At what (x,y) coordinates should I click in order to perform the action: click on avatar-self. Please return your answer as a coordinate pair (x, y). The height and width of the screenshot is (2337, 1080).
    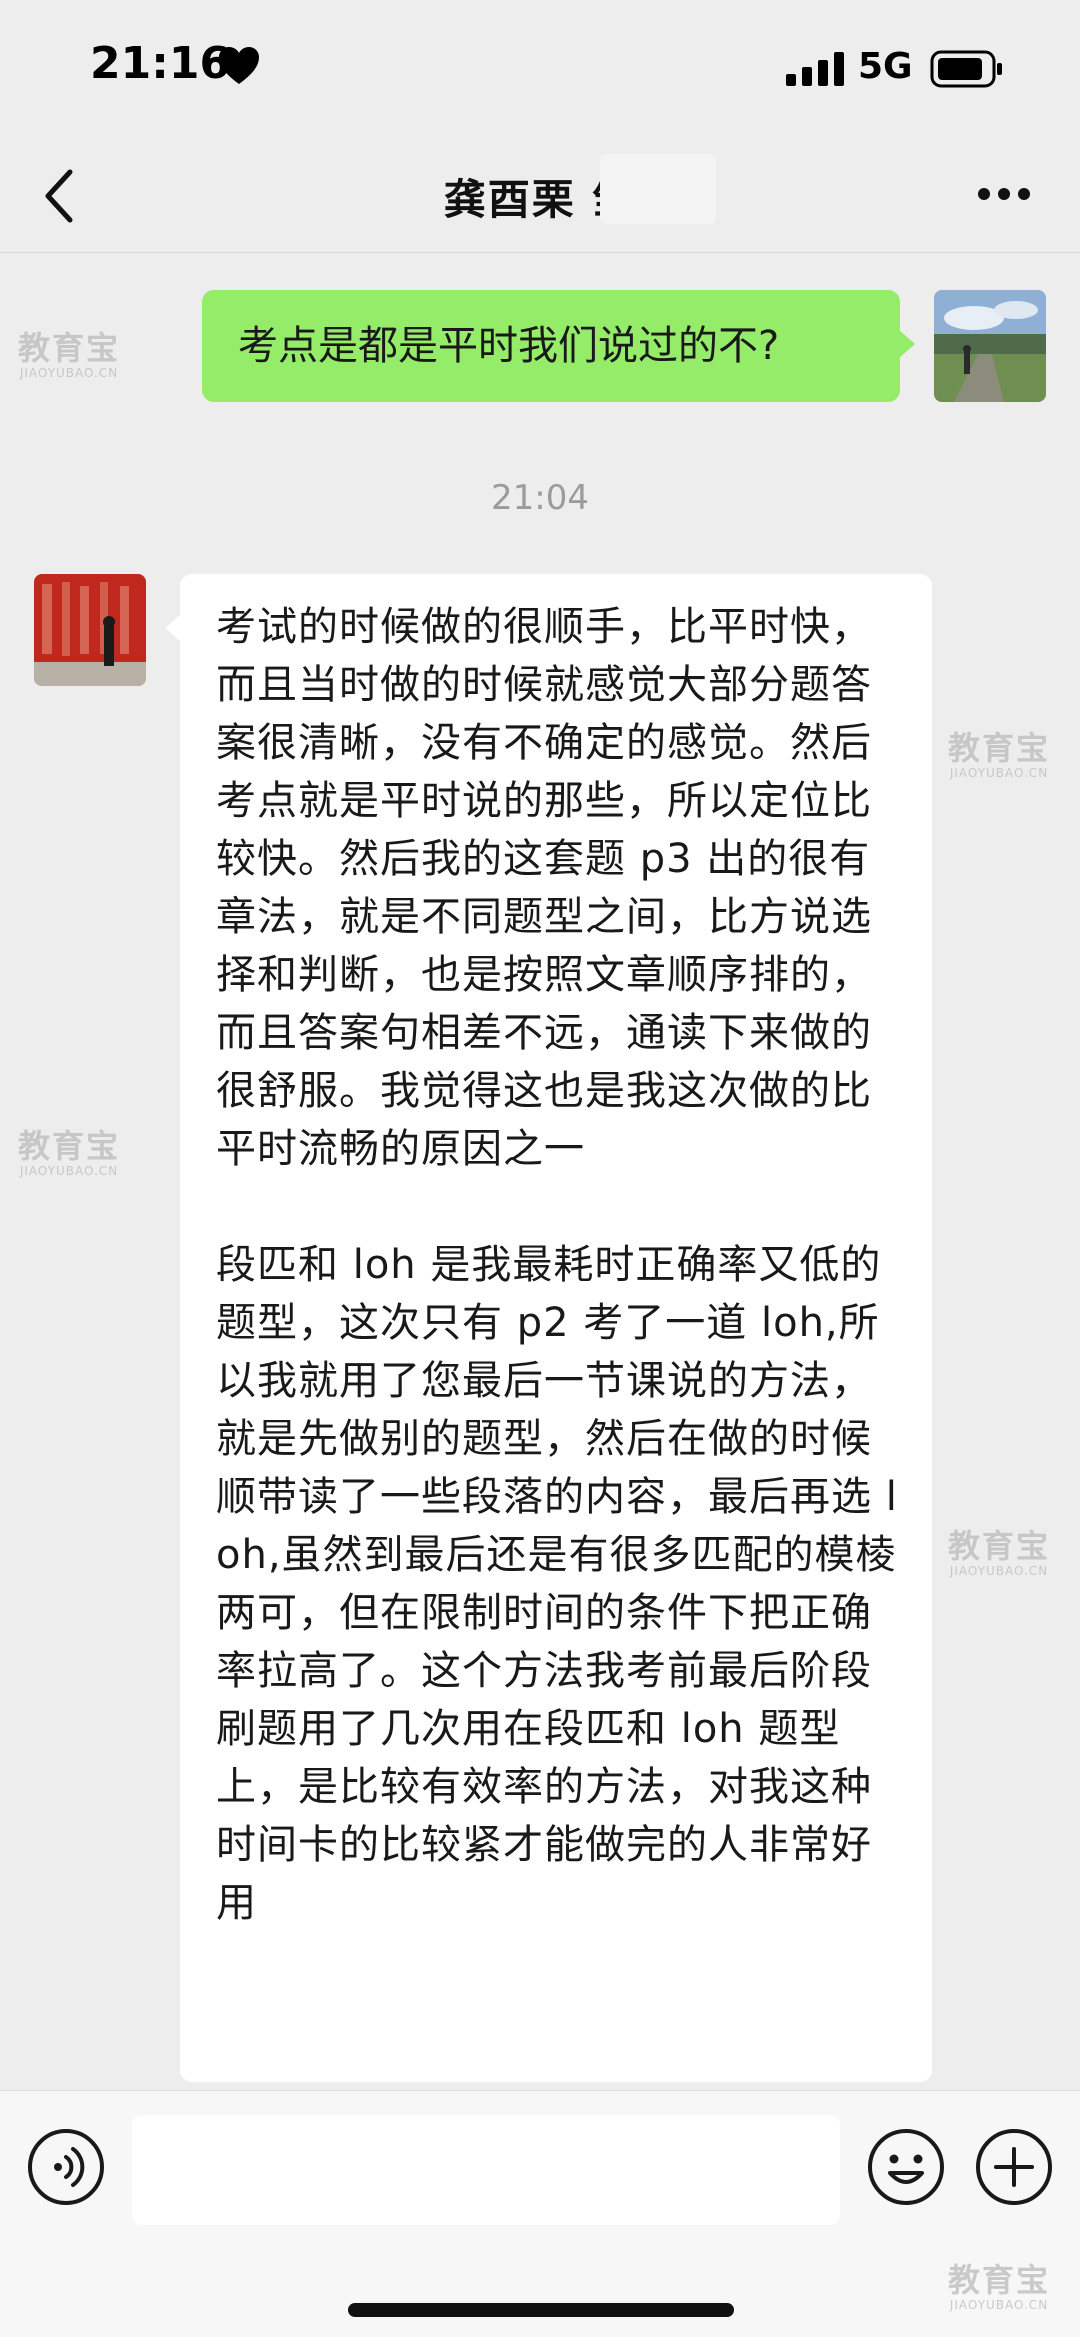
    Looking at the image, I should click on (990, 346).